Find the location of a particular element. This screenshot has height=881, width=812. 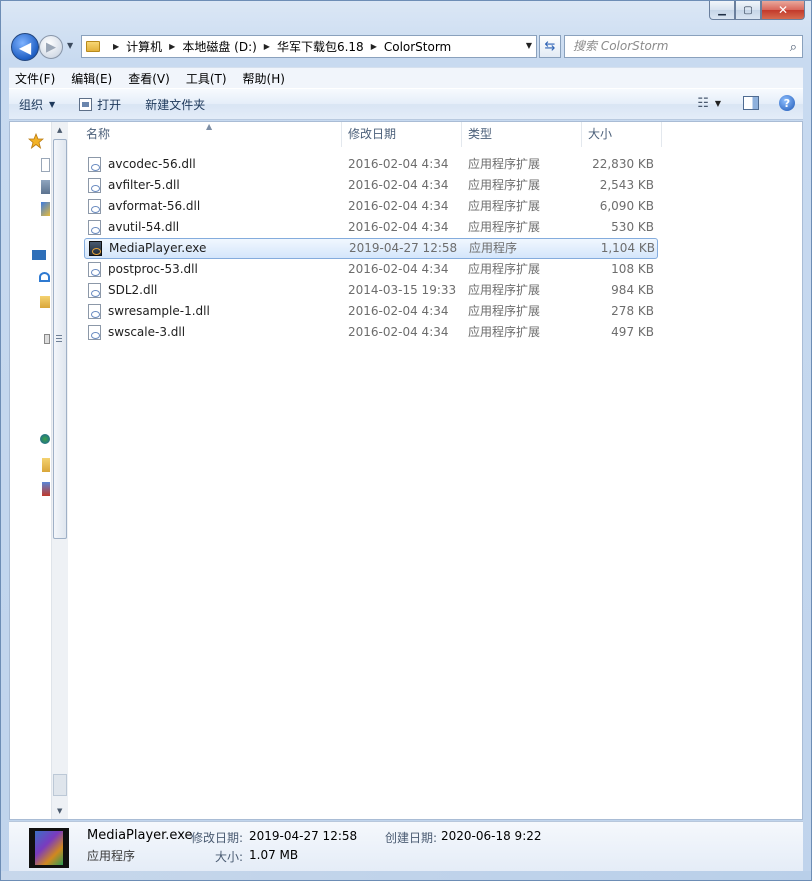

file-size: 22,830 KB is located at coordinates (623, 164).